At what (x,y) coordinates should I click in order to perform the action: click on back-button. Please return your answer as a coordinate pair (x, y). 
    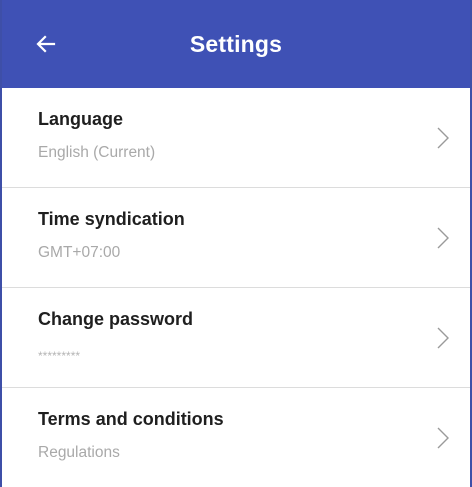
    Looking at the image, I should click on (46, 44).